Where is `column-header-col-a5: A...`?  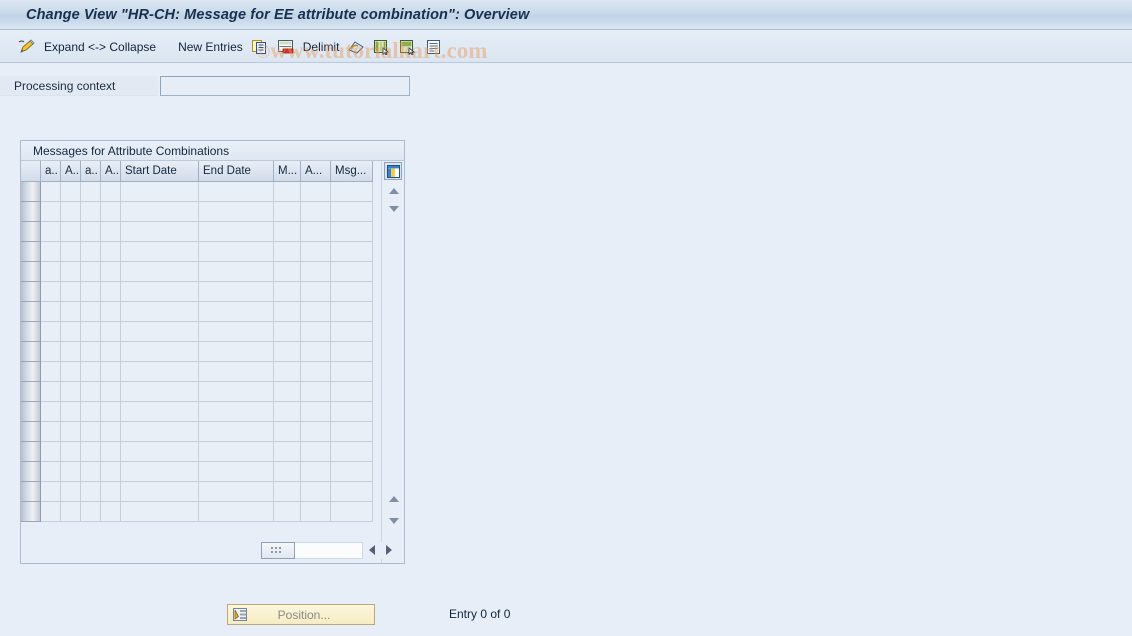 column-header-col-a5: A... is located at coordinates (316, 171).